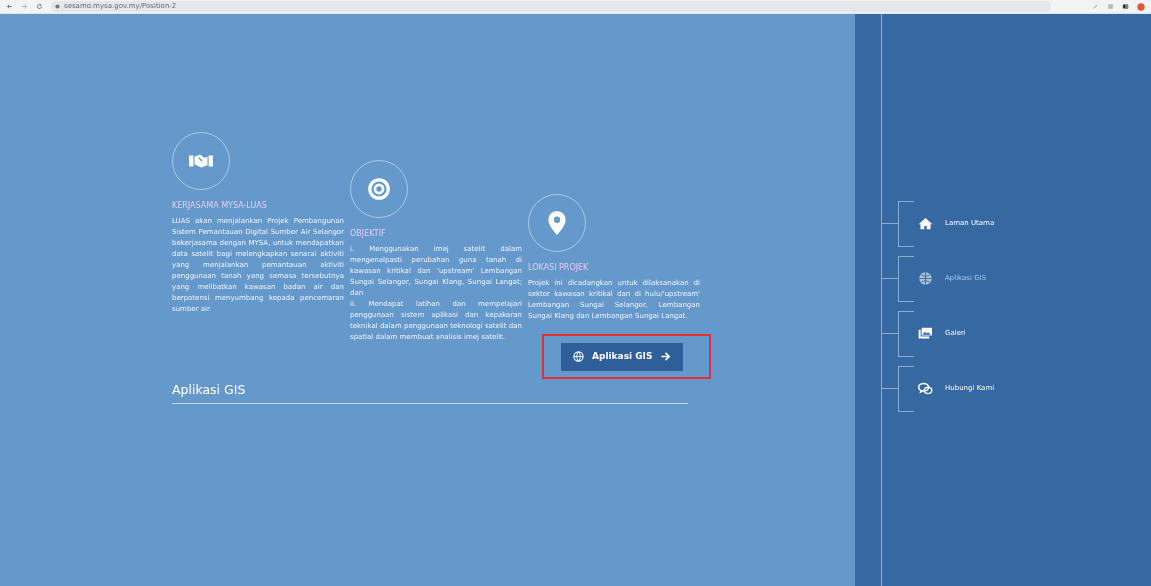 The height and width of the screenshot is (586, 1151). Describe the element at coordinates (368, 234) in the screenshot. I see `section-title: OBJEKTIF` at that location.